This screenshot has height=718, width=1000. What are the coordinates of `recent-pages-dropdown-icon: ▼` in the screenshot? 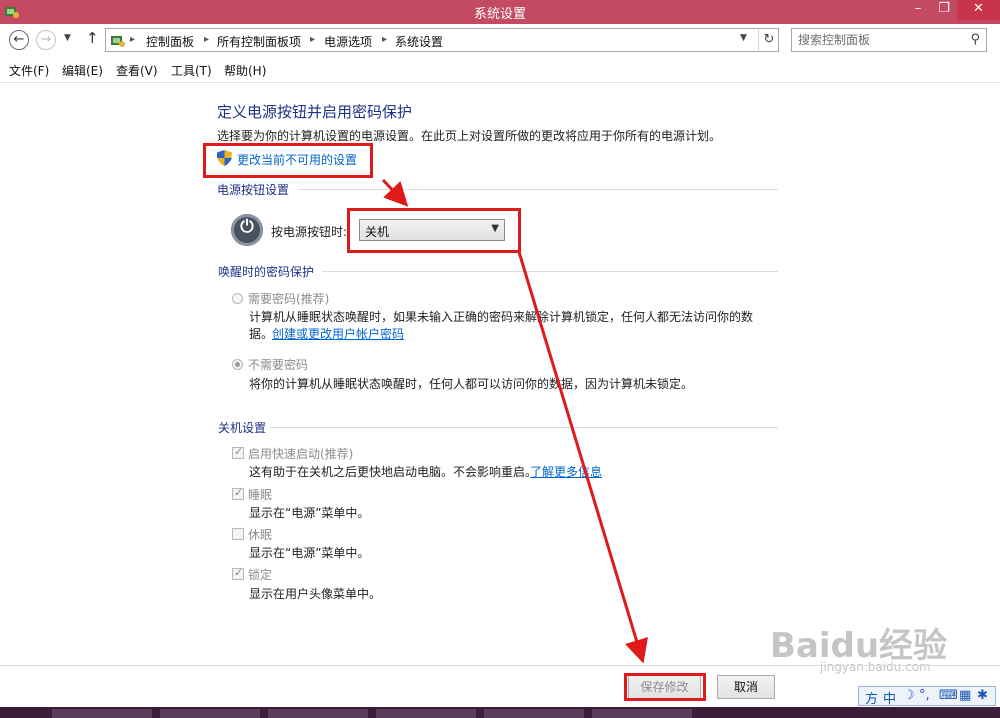 It's located at (67, 38).